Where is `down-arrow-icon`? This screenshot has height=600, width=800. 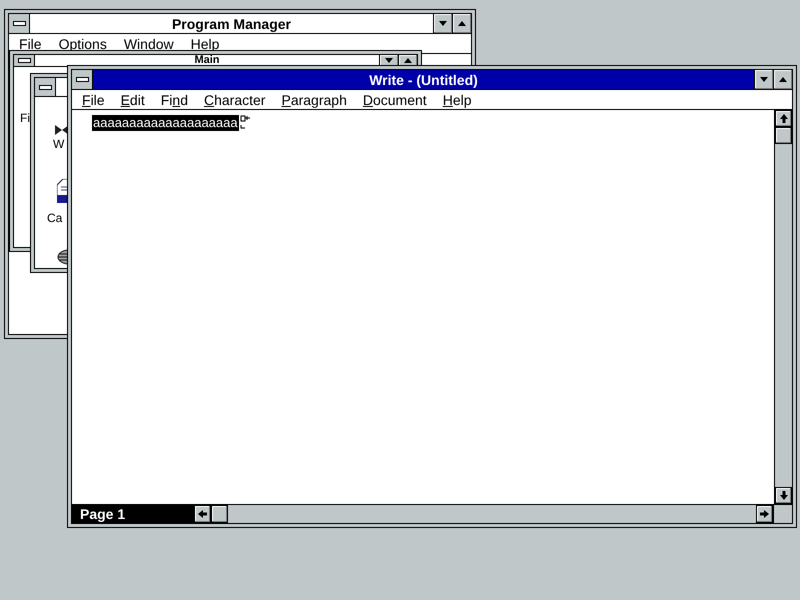
down-arrow-icon is located at coordinates (784, 495).